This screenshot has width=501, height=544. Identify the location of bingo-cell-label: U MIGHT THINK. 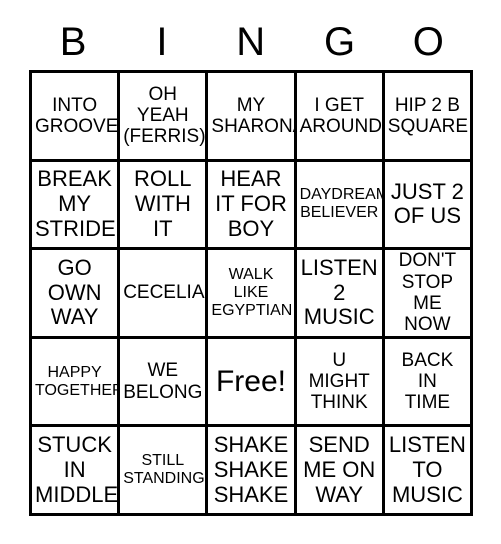
(339, 381).